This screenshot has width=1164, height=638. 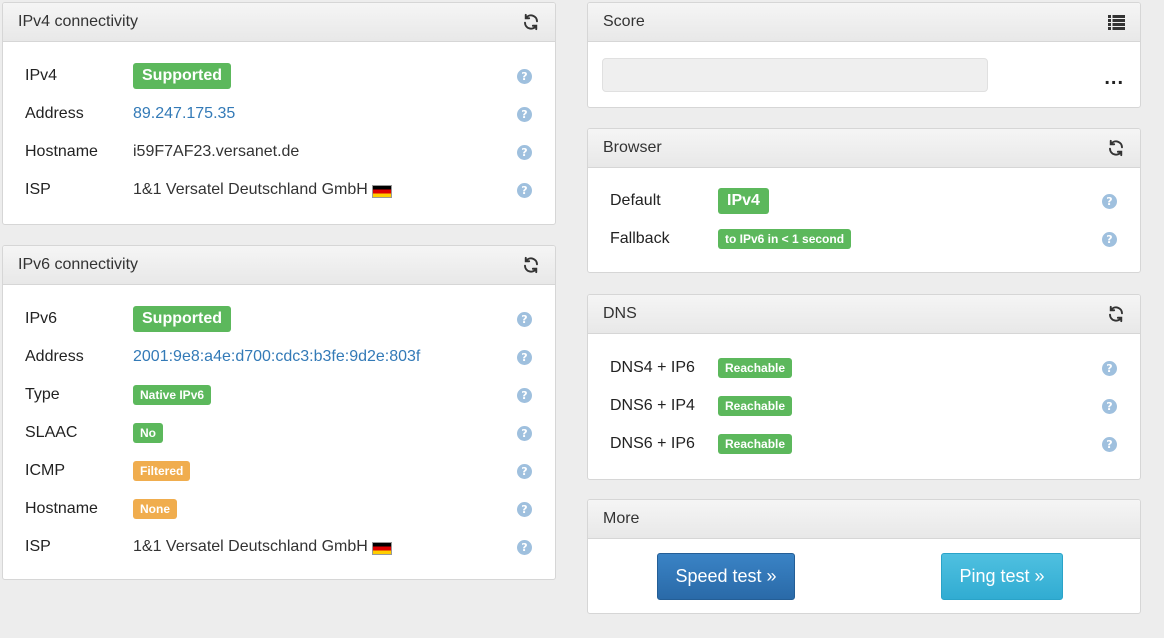 I want to click on hostname-badge: None, so click(x=155, y=509).